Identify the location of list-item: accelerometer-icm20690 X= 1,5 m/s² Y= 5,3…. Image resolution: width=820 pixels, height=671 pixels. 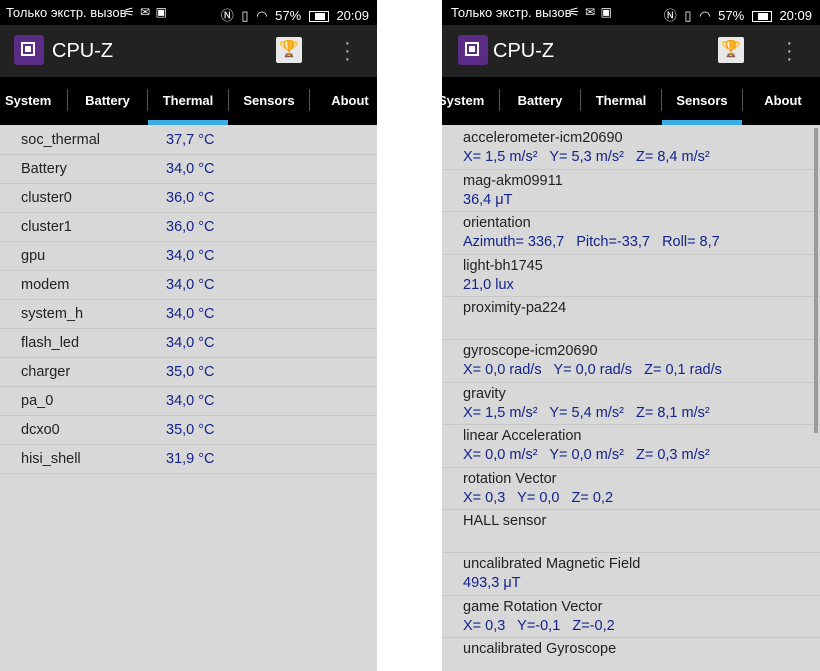
(631, 148).